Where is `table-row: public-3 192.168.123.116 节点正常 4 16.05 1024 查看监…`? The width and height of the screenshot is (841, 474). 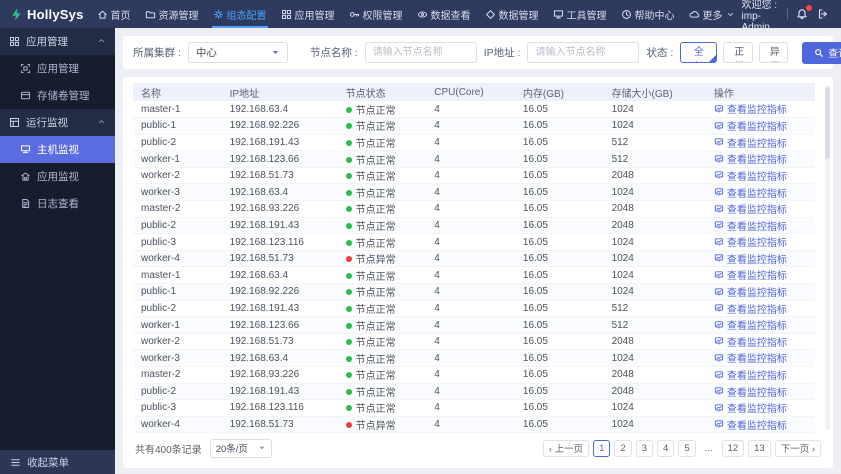
table-row: public-3 192.168.123.116 节点正常 4 16.05 1024 查看监… is located at coordinates (474, 242).